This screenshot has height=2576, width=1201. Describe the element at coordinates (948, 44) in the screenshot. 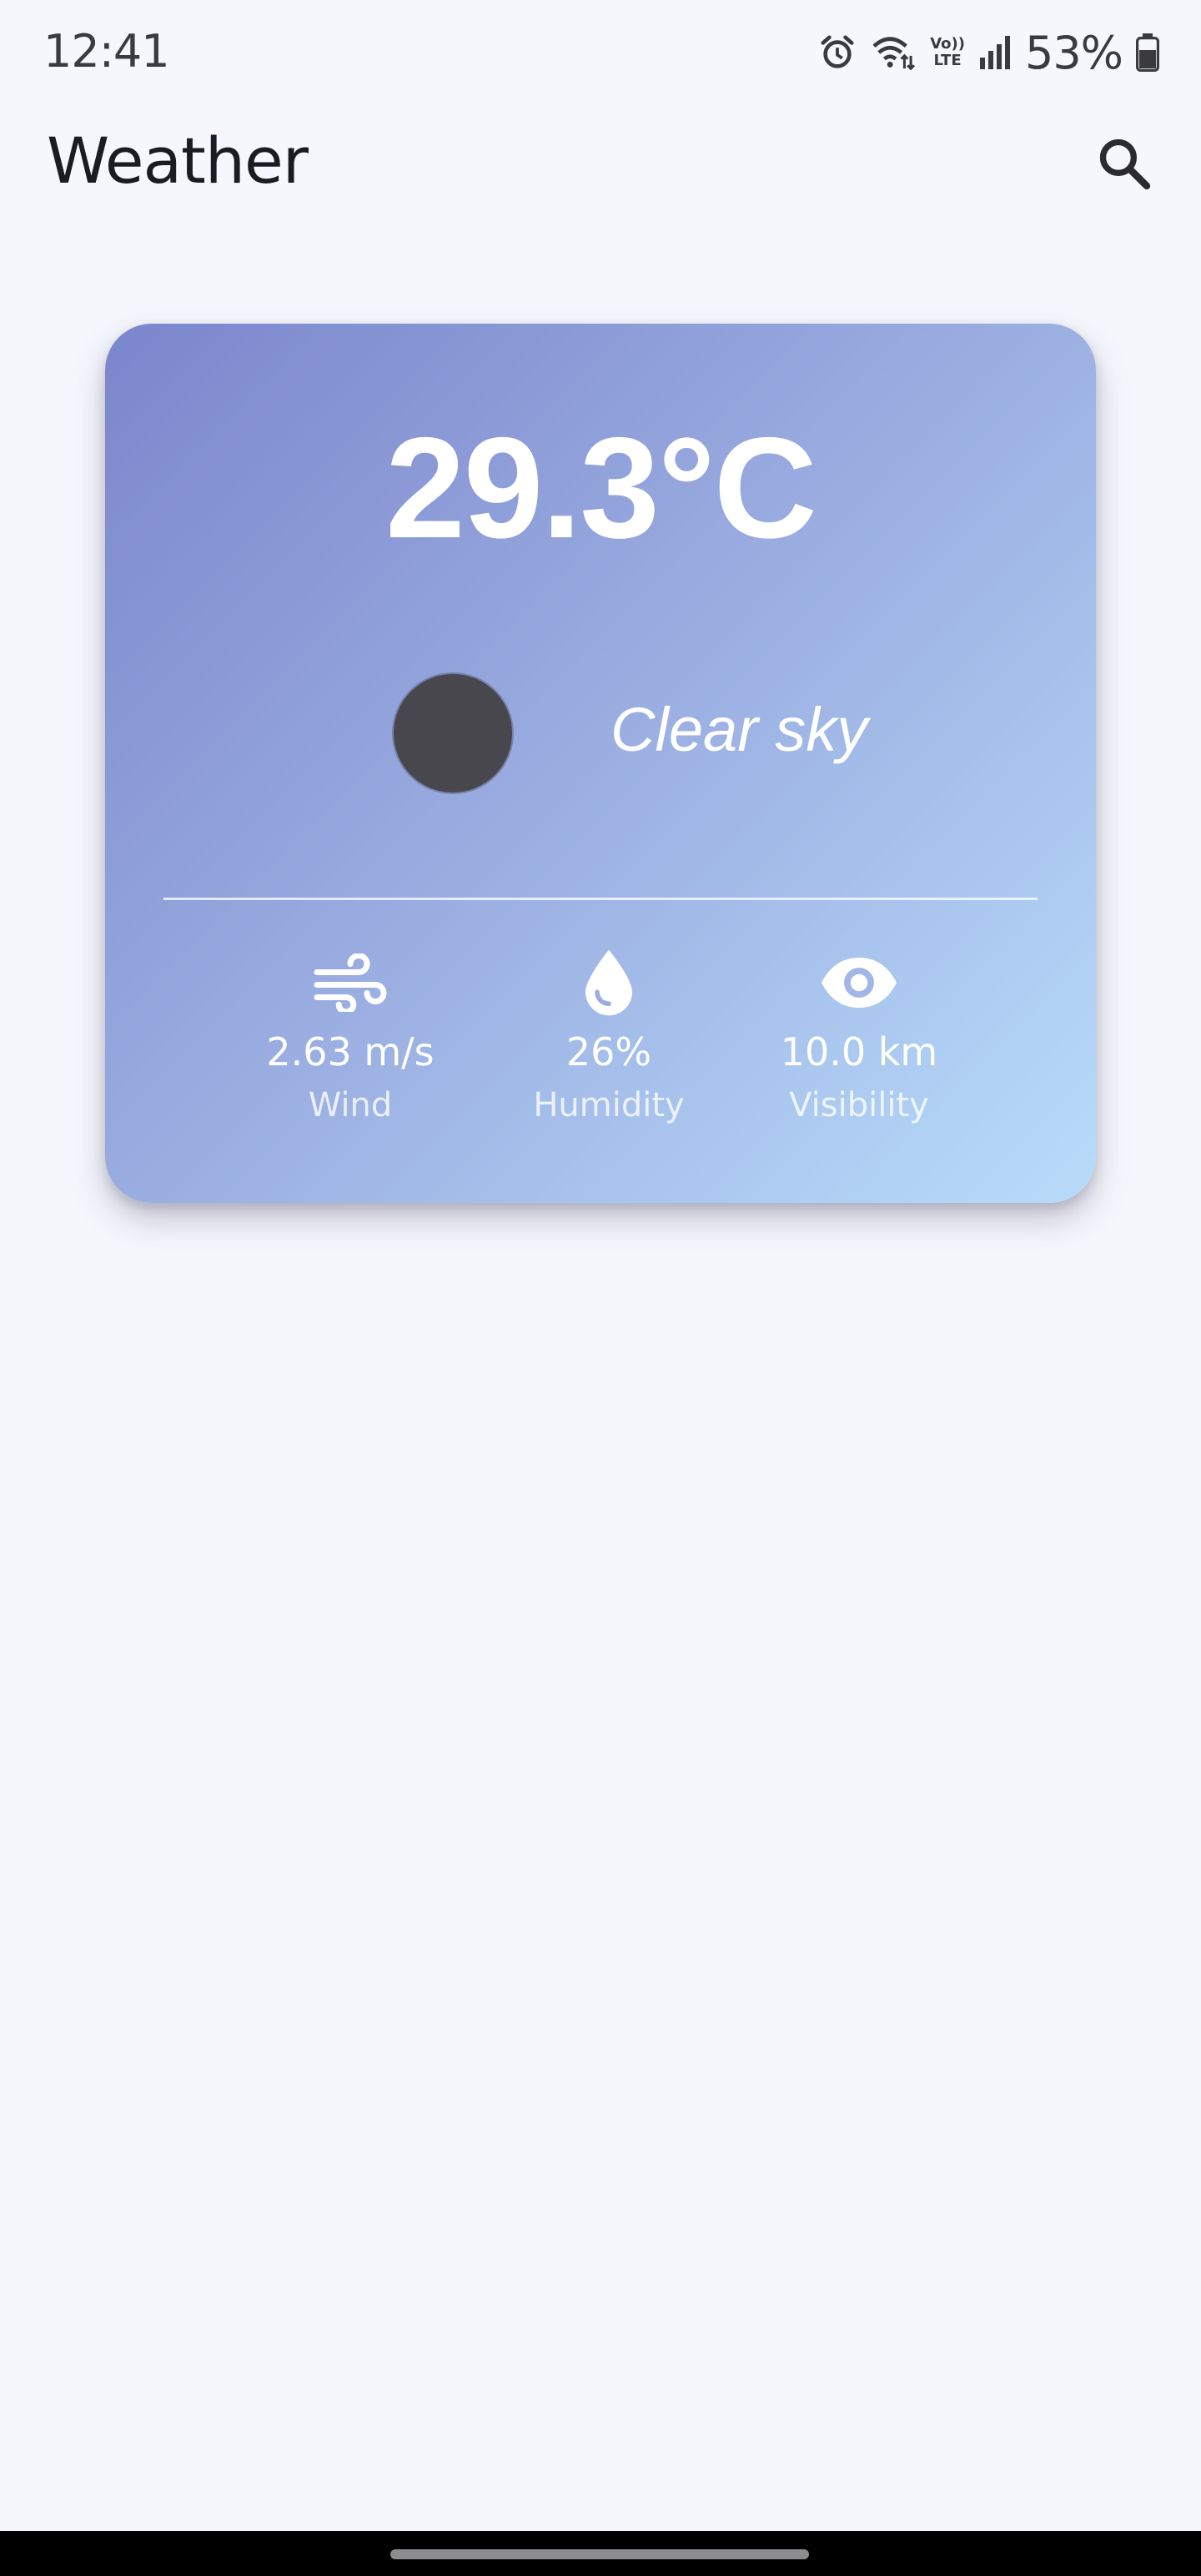

I see `volte-top-text: Vo))` at that location.